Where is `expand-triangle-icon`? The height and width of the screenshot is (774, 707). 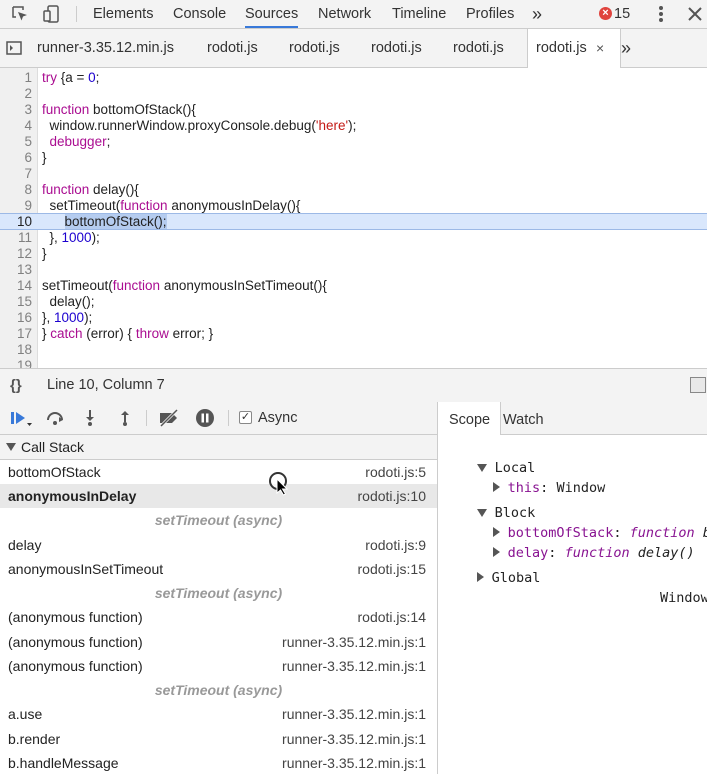 expand-triangle-icon is located at coordinates (480, 577).